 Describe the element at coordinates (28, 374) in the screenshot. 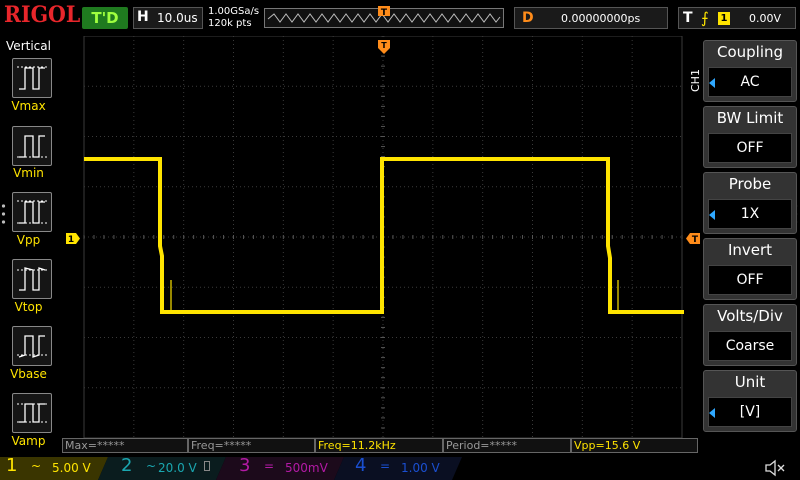

I see `measure-vbase-label: Vbase` at that location.